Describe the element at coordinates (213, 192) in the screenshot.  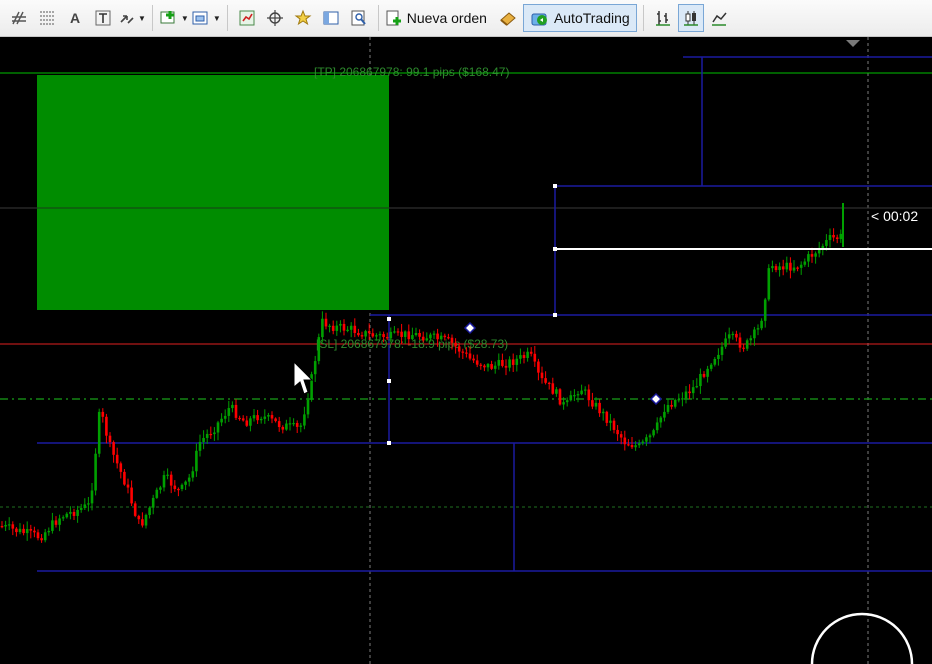
I see `target-zone` at that location.